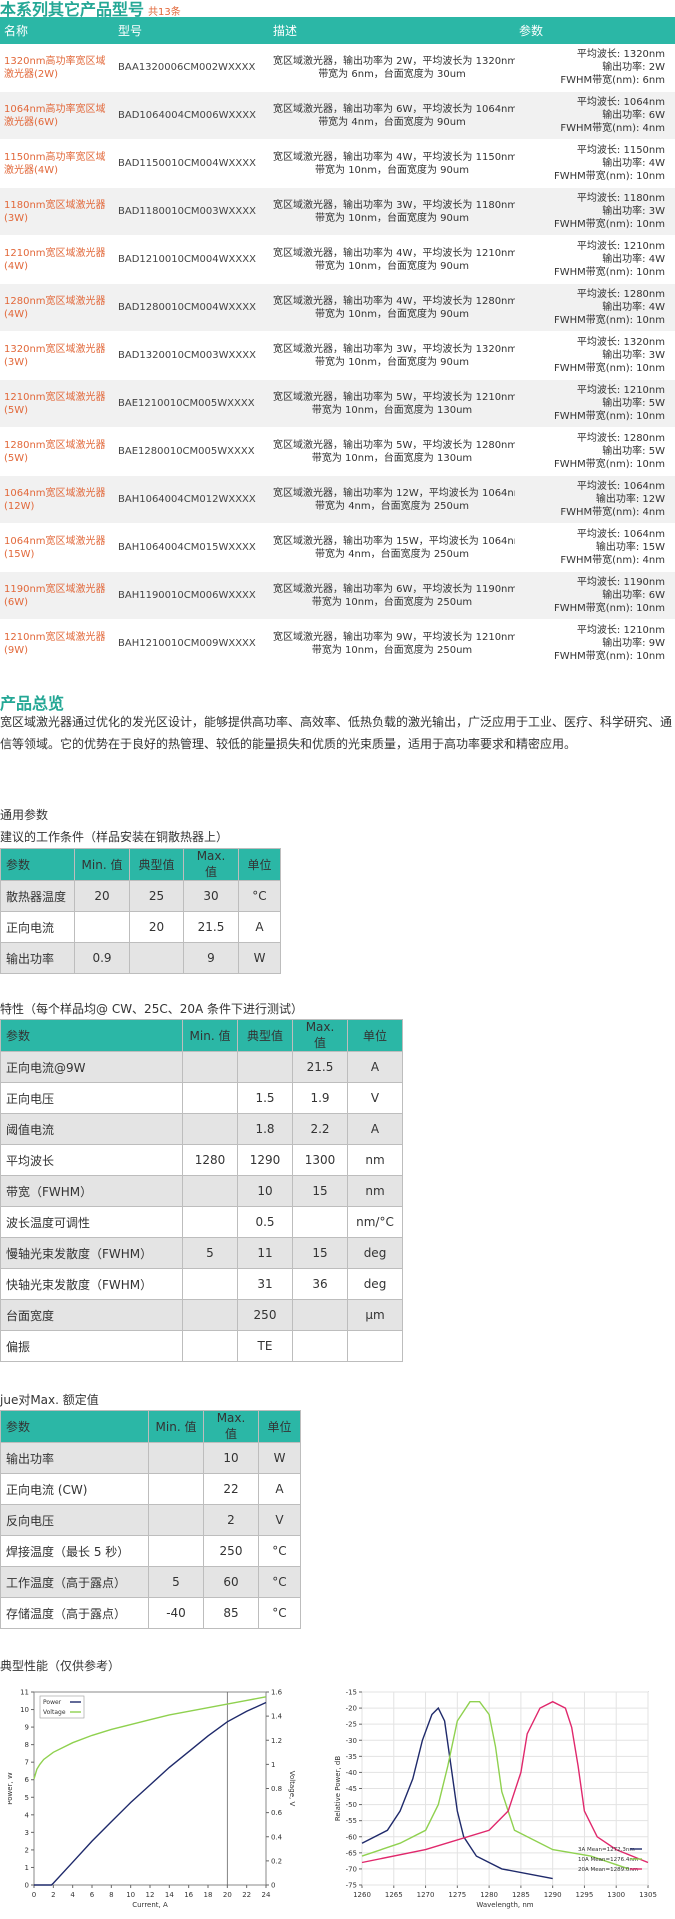 The height and width of the screenshot is (1919, 675). What do you see at coordinates (394, 637) in the screenshot?
I see `description-line: 宽区域激光器，输出功率为 9W，平均波长为 1210nm,` at bounding box center [394, 637].